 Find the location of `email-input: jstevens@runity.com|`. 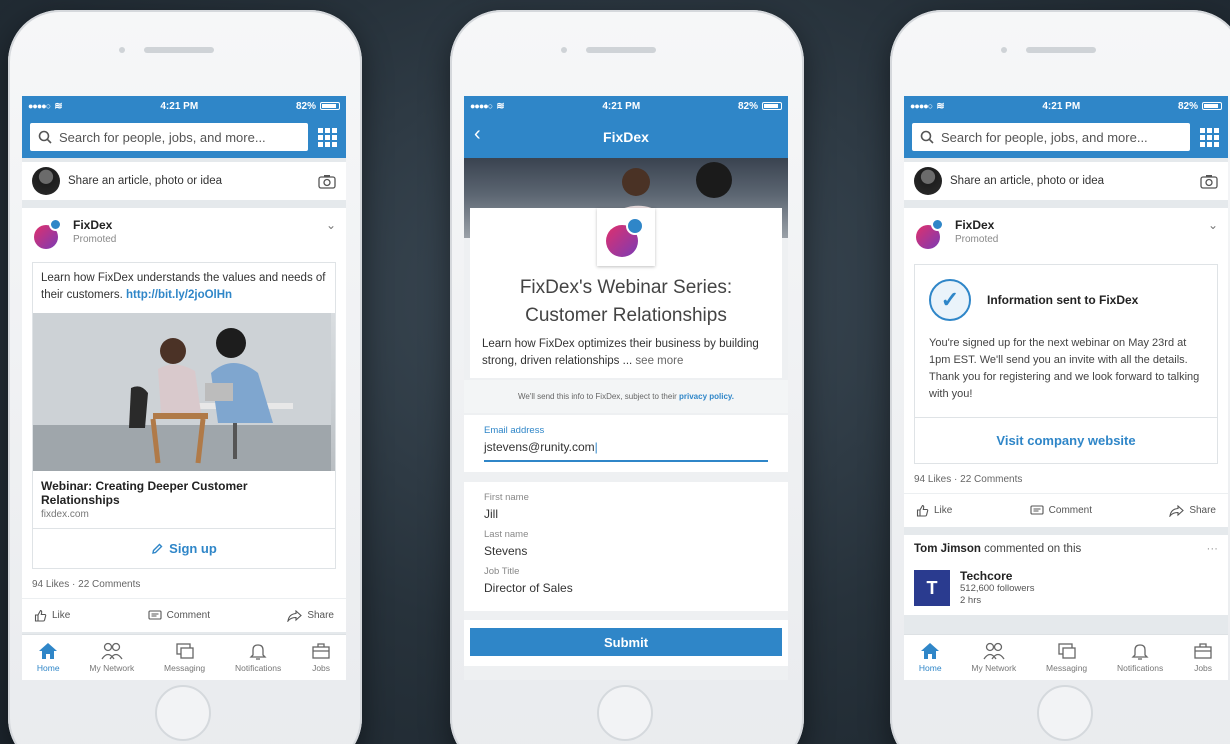

email-input: jstevens@runity.com| is located at coordinates (626, 449).